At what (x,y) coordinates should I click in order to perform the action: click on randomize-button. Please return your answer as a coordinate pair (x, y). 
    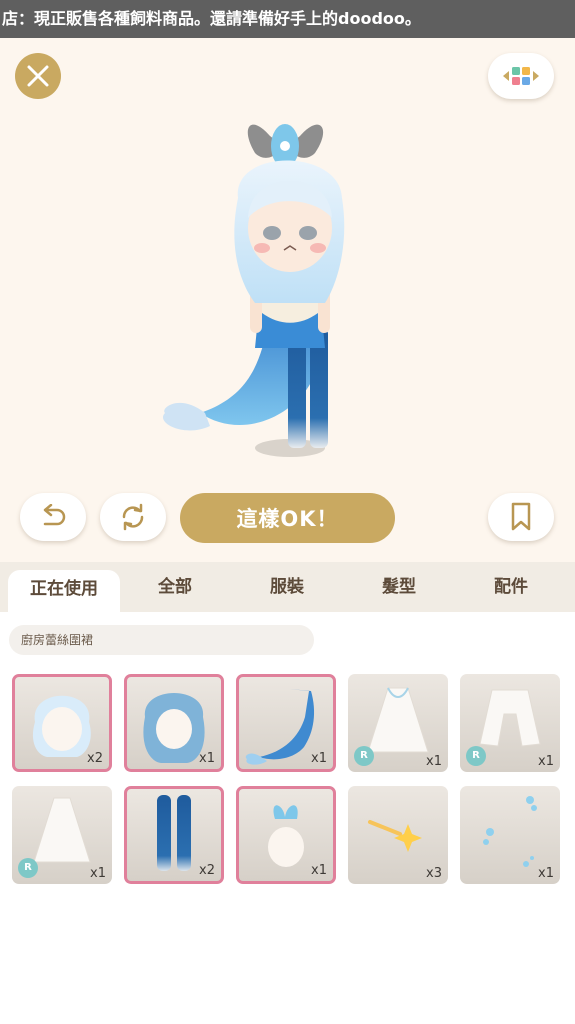
    Looking at the image, I should click on (133, 517).